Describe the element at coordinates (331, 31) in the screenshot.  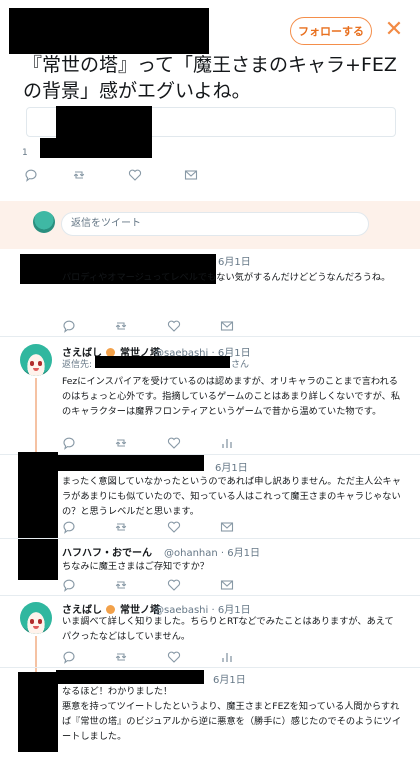
I see `follow-button: フォローする` at that location.